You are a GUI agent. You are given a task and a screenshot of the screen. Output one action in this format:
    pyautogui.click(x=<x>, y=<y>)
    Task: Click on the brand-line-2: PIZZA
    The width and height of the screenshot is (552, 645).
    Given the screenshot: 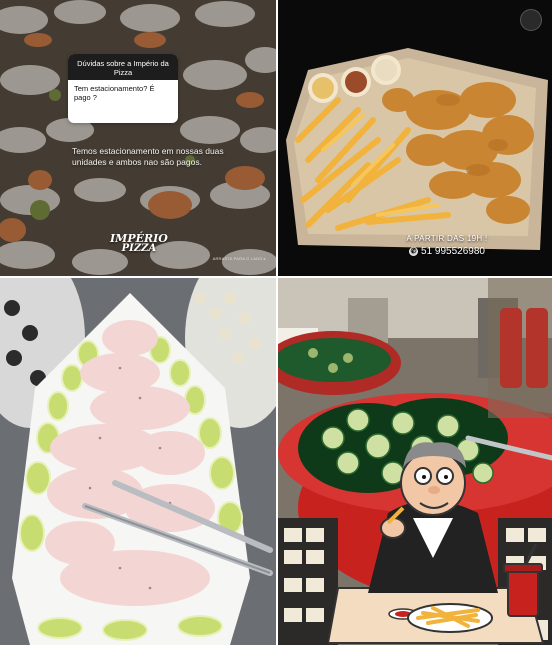 What is the action you would take?
    pyautogui.click(x=139, y=248)
    